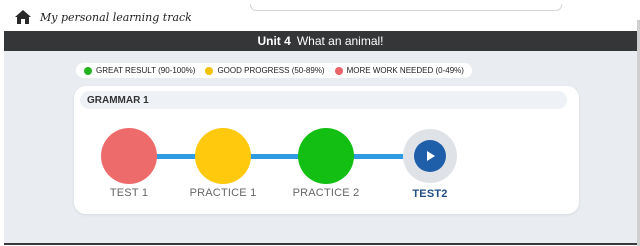 This screenshot has height=246, width=640. What do you see at coordinates (88, 70) in the screenshot?
I see `green-dot-icon` at bounding box center [88, 70].